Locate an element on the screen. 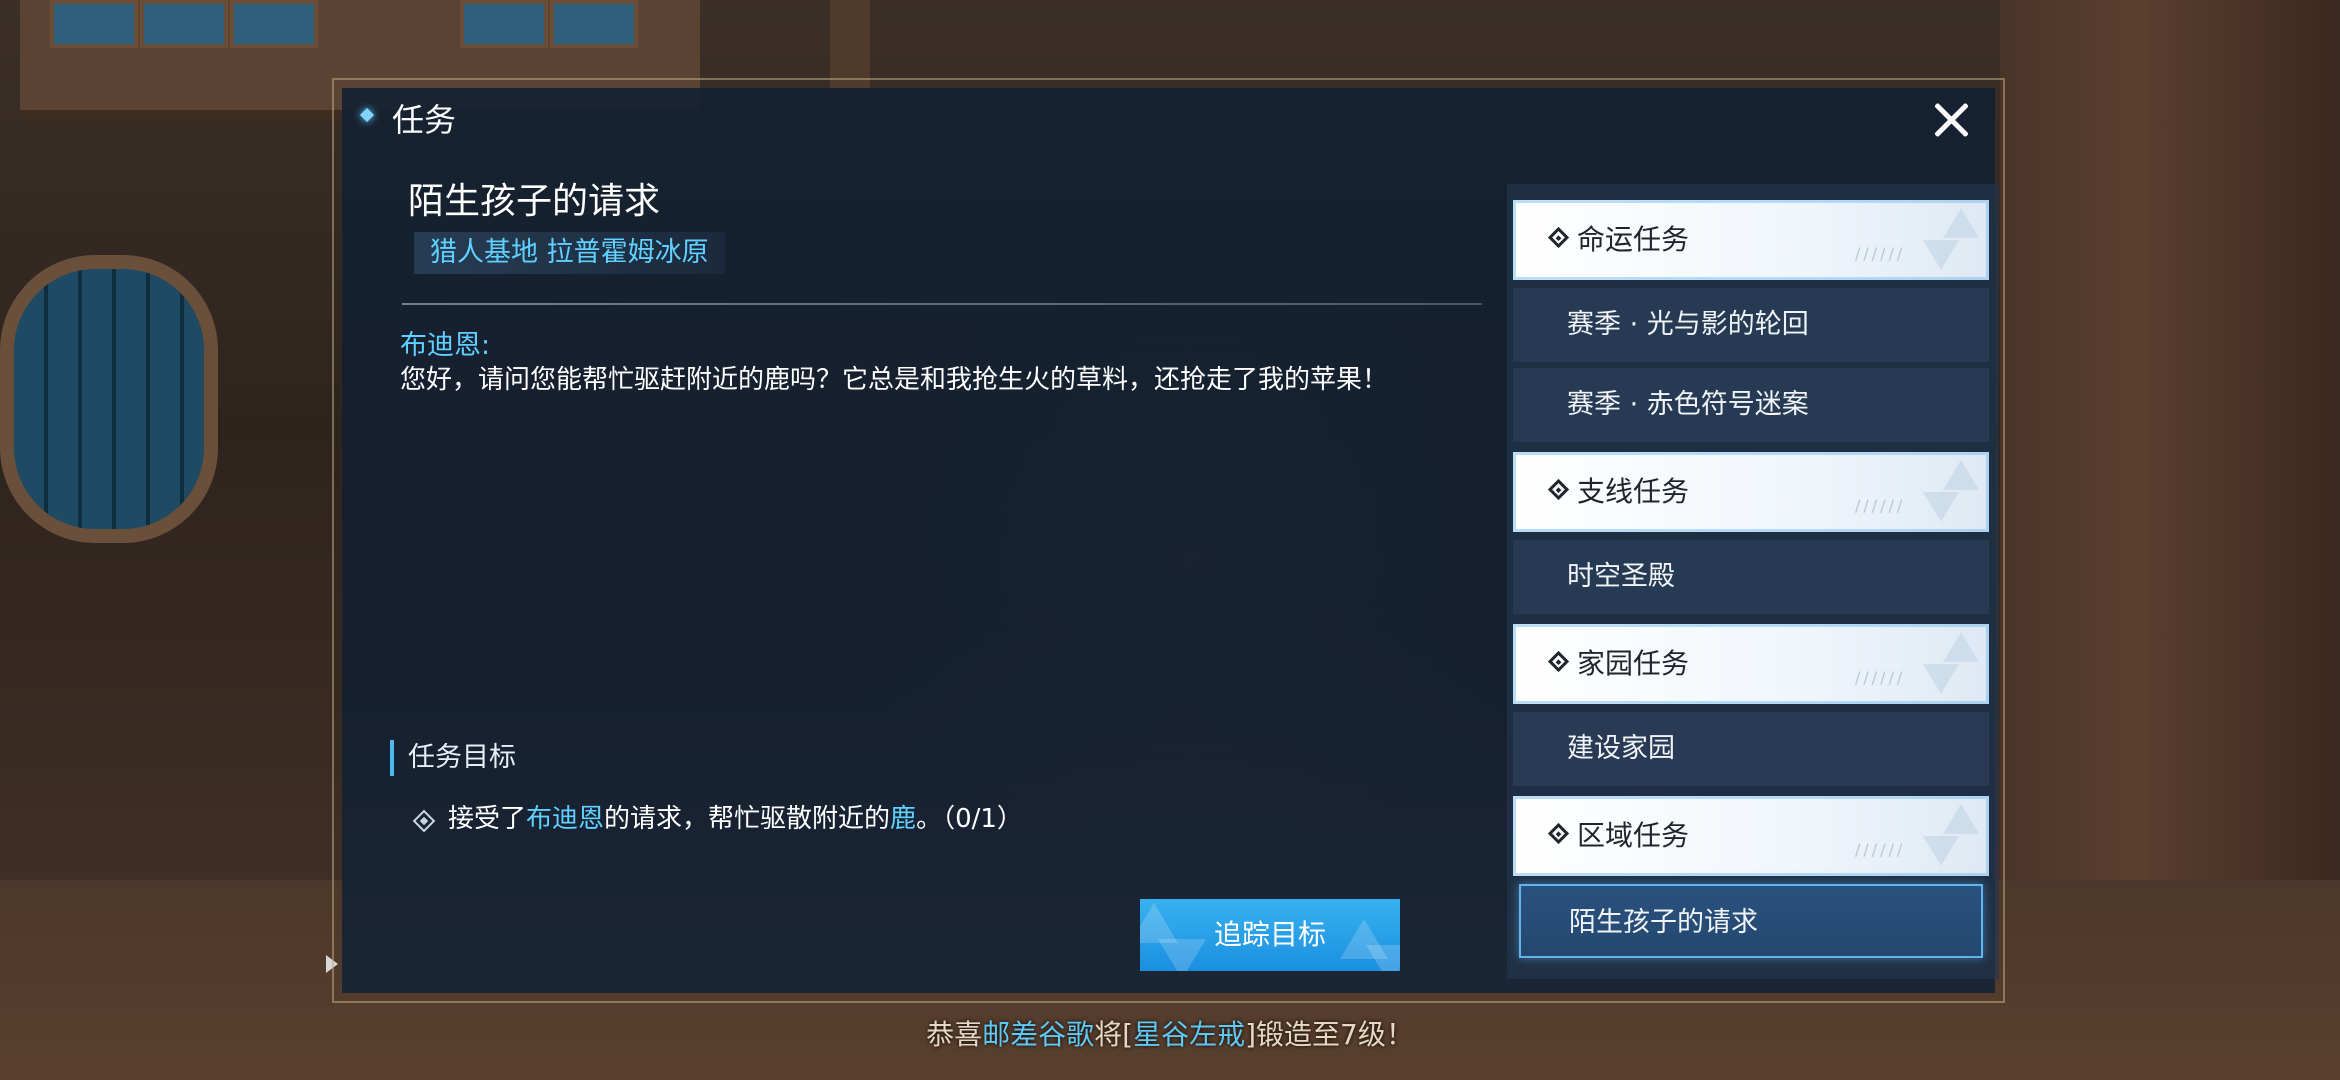 Image resolution: width=2340 pixels, height=1080 pixels. category-label: 区域任务 is located at coordinates (1633, 835).